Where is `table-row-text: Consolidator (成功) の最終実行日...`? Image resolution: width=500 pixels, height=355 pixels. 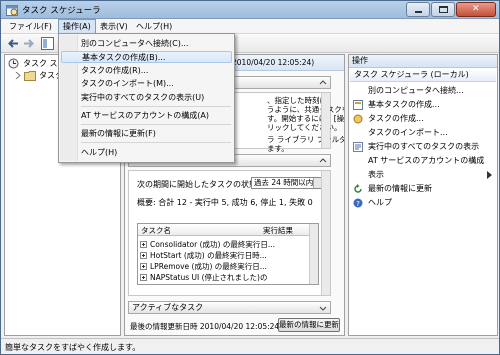 table-row-text: Consolidator (成功) の最終実行日... is located at coordinates (212, 244).